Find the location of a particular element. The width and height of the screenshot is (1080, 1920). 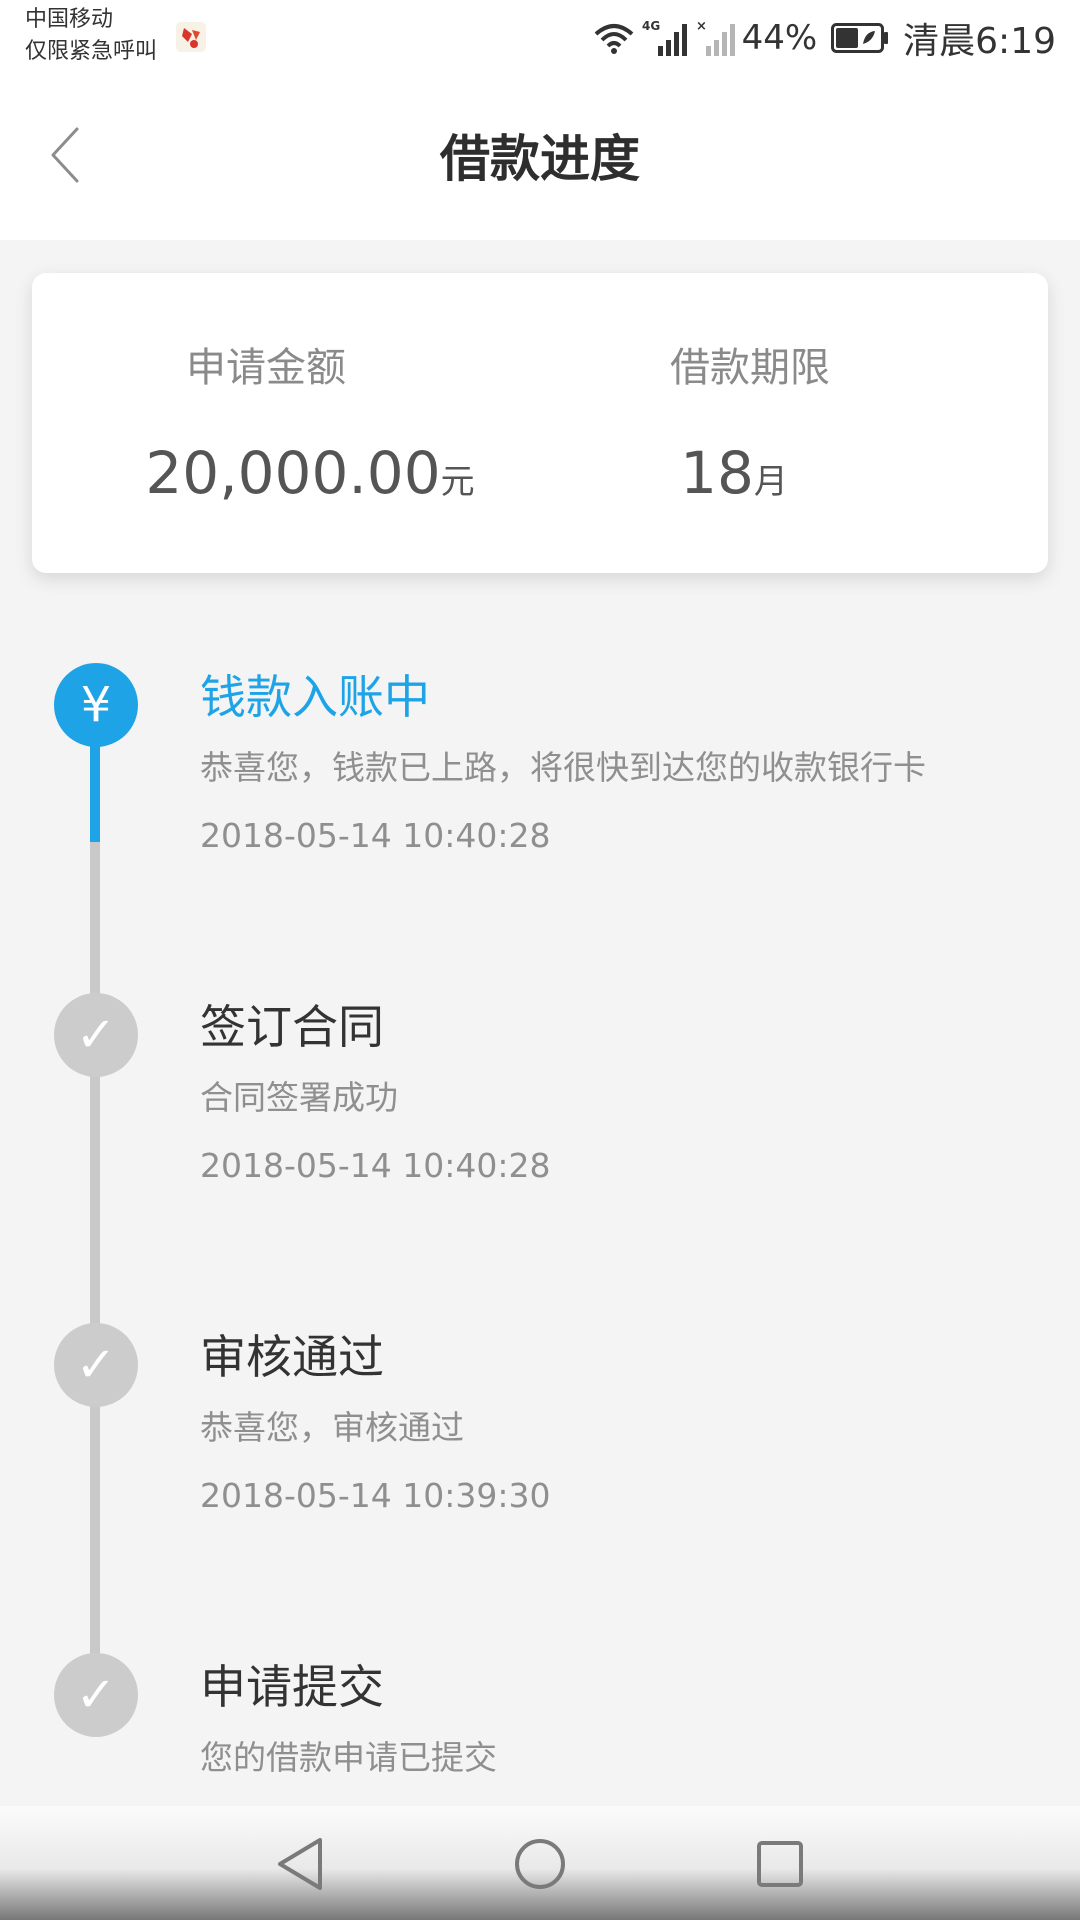

nav-home-button is located at coordinates (540, 1864).